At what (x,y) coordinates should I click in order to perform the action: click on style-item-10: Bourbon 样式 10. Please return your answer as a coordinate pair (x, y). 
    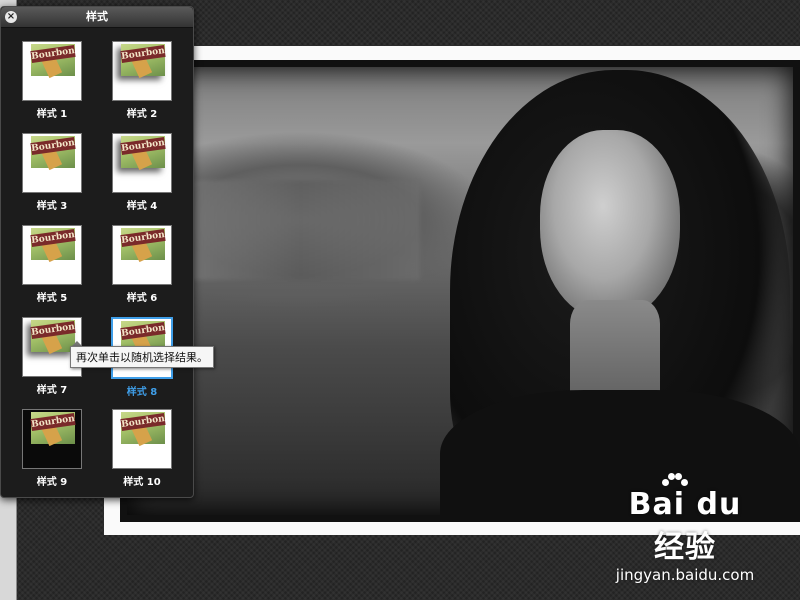
    Looking at the image, I should click on (142, 448).